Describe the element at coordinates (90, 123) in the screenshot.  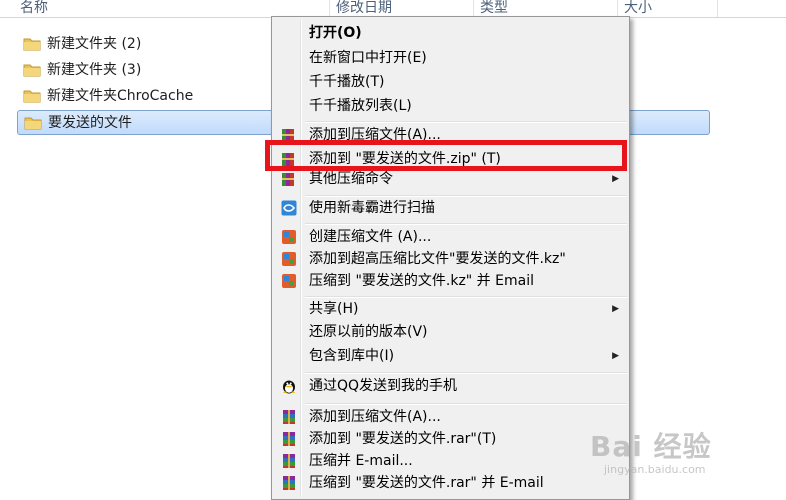
I see `file-name: 要发送的文件` at that location.